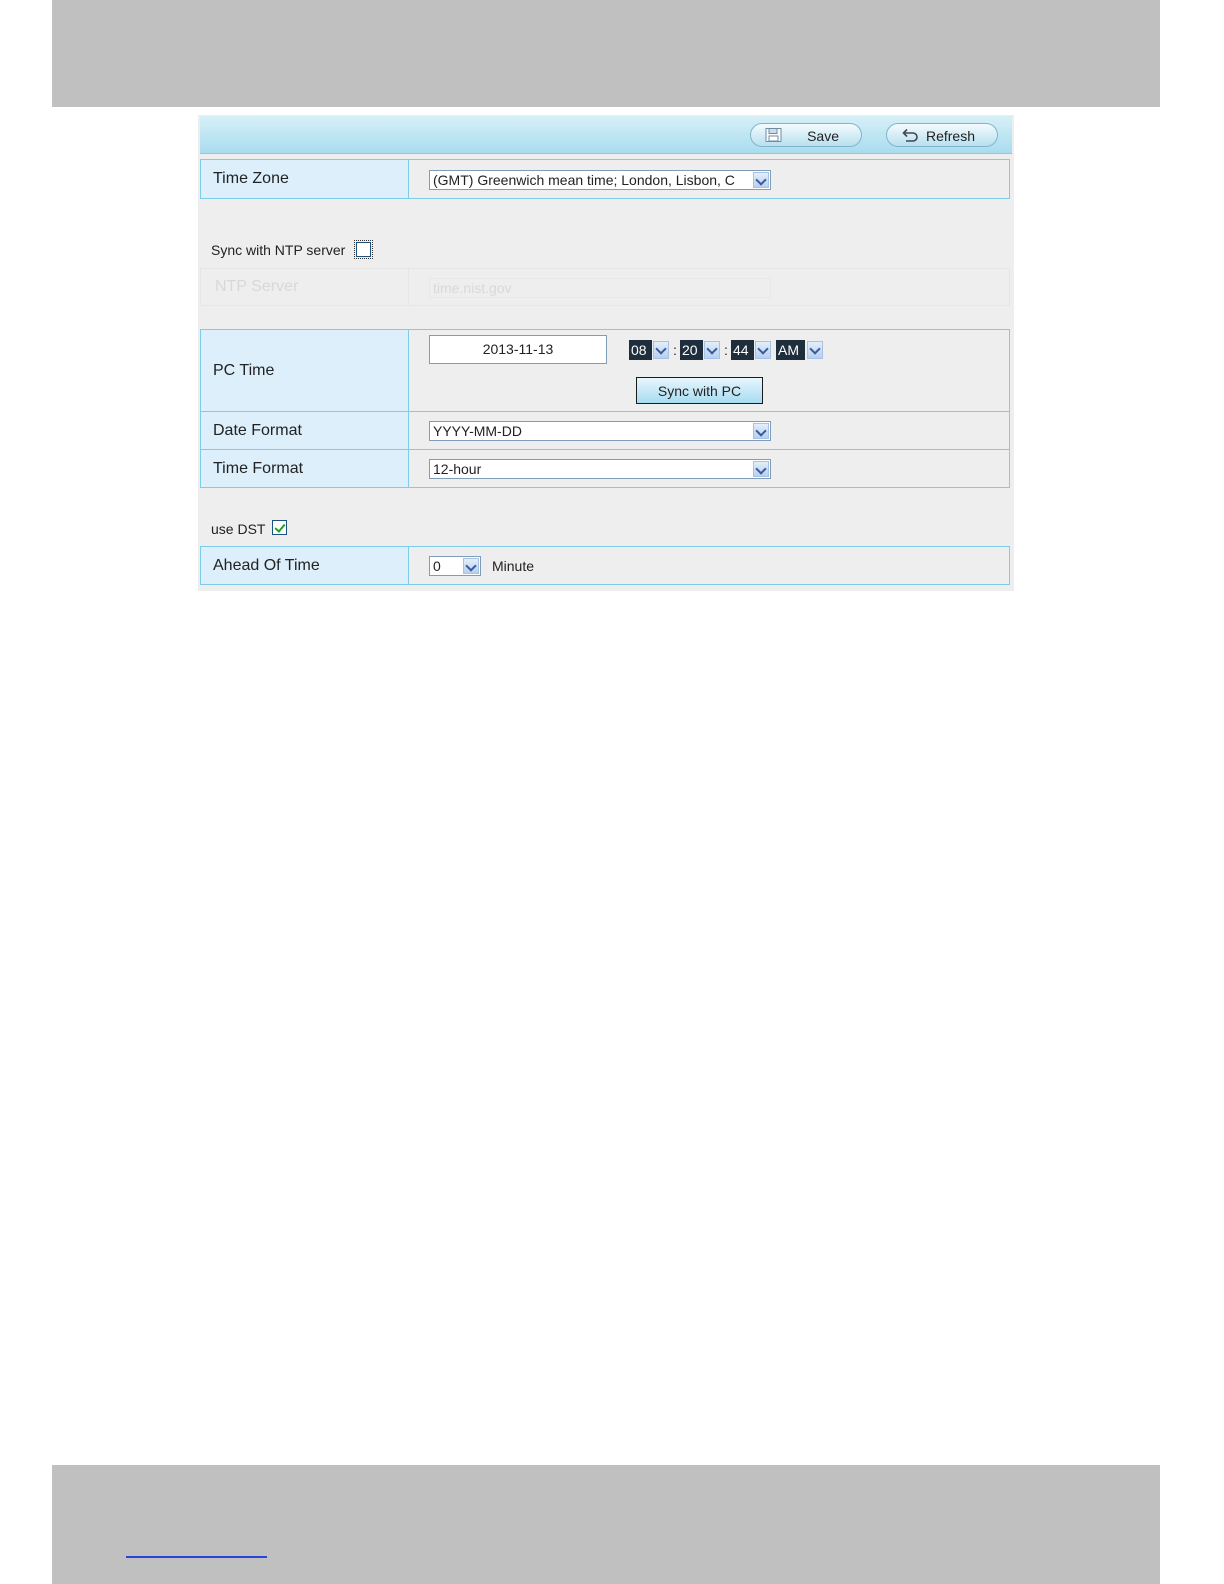  I want to click on time-zone-label: Time Zone, so click(251, 178).